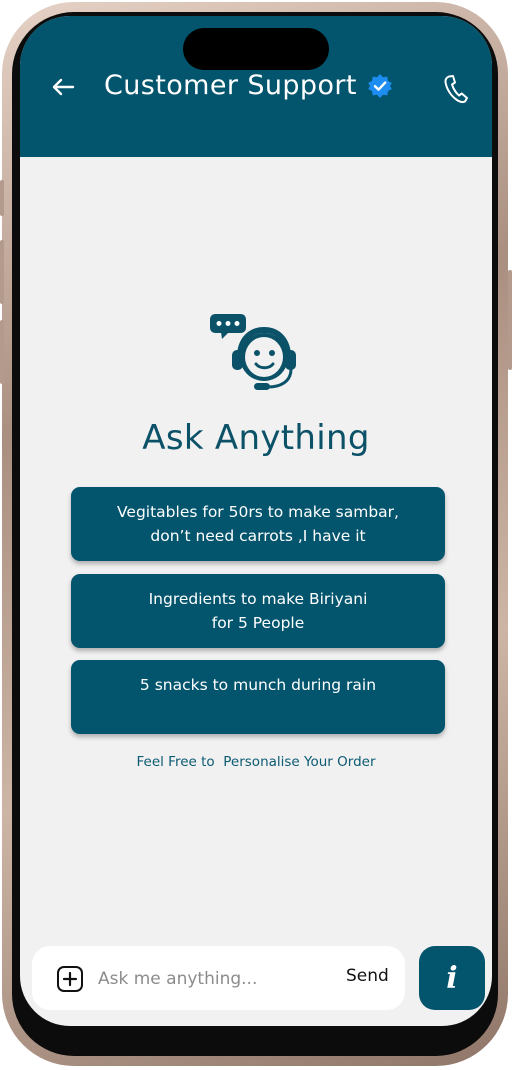 This screenshot has width=512, height=1070. Describe the element at coordinates (258, 512) in the screenshot. I see `suggestion-line: Vegitables for 50rs to make sambar,` at that location.